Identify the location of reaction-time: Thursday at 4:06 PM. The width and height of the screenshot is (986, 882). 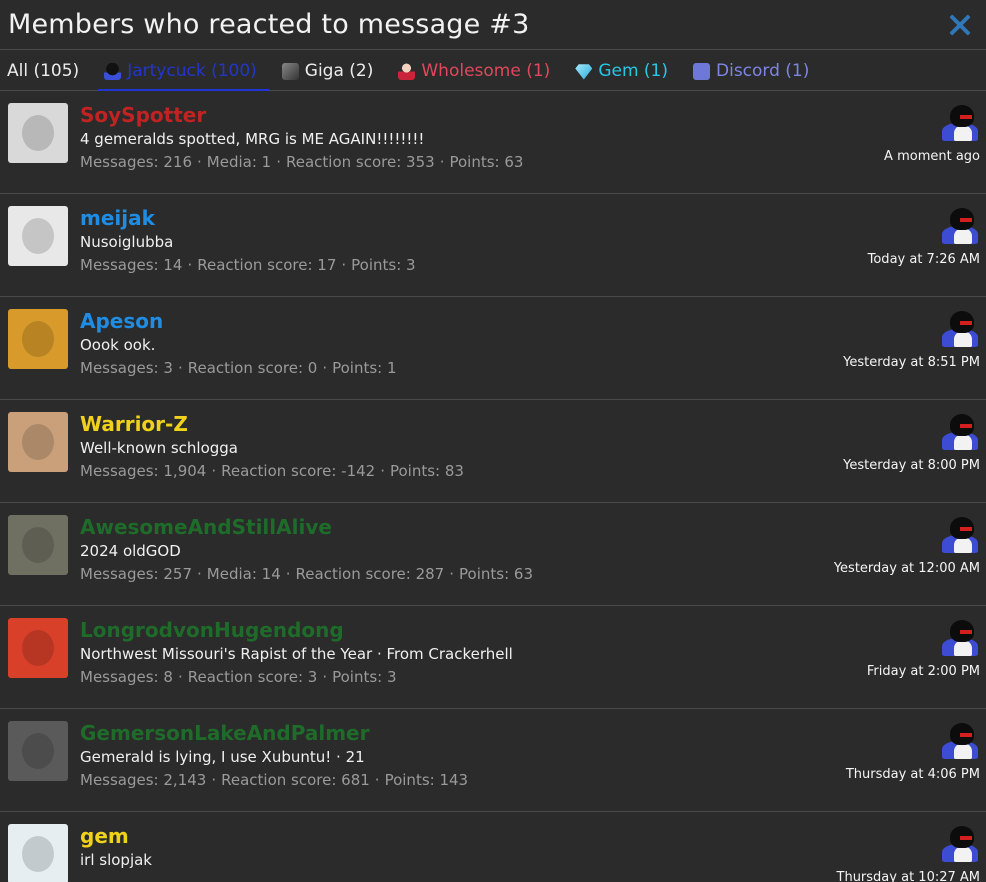
(912, 774).